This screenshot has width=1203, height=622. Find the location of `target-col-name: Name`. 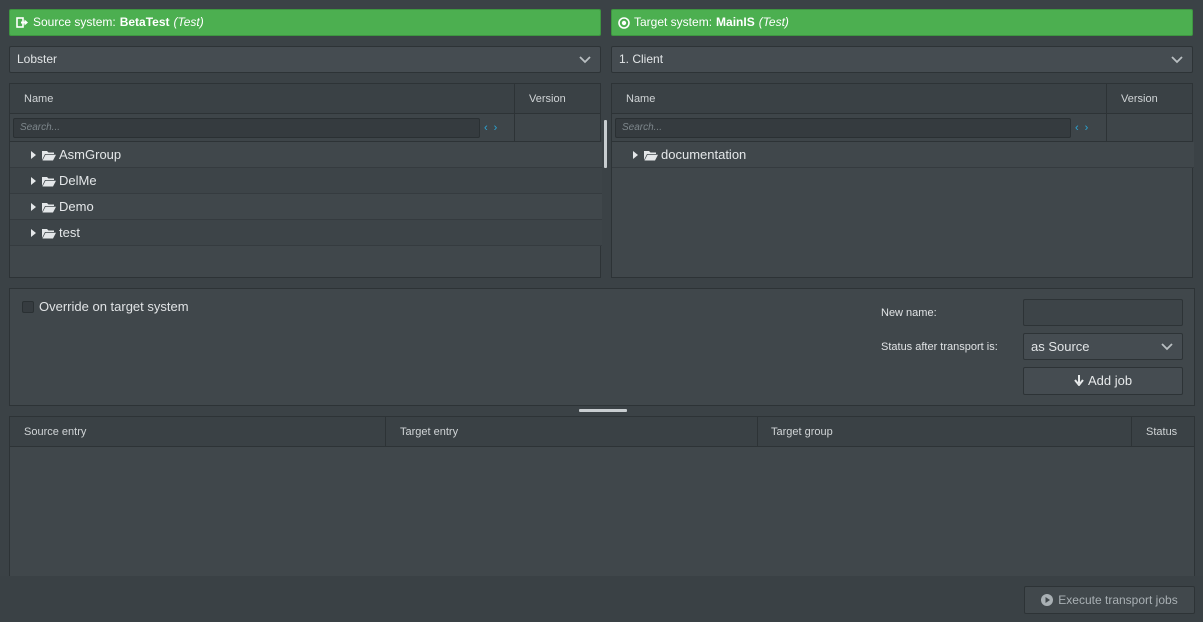

target-col-name: Name is located at coordinates (640, 99).